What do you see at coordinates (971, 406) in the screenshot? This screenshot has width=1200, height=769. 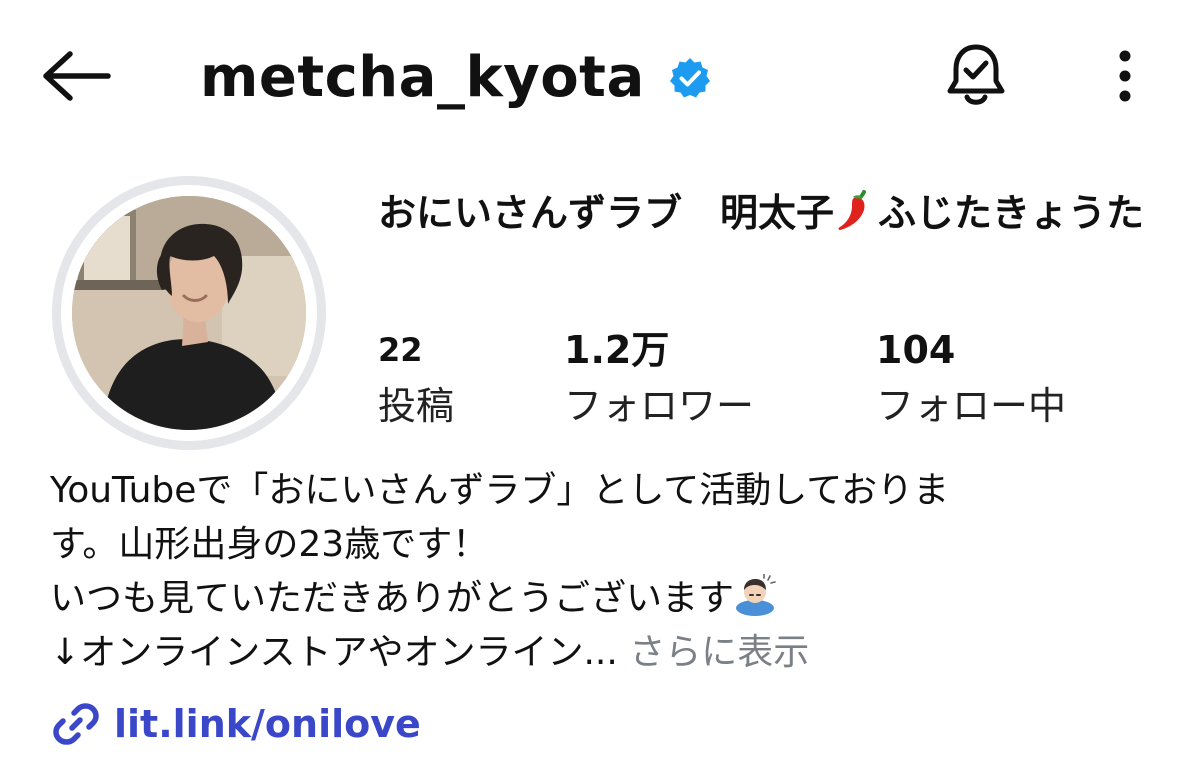 I see `following-label: フォロー中` at bounding box center [971, 406].